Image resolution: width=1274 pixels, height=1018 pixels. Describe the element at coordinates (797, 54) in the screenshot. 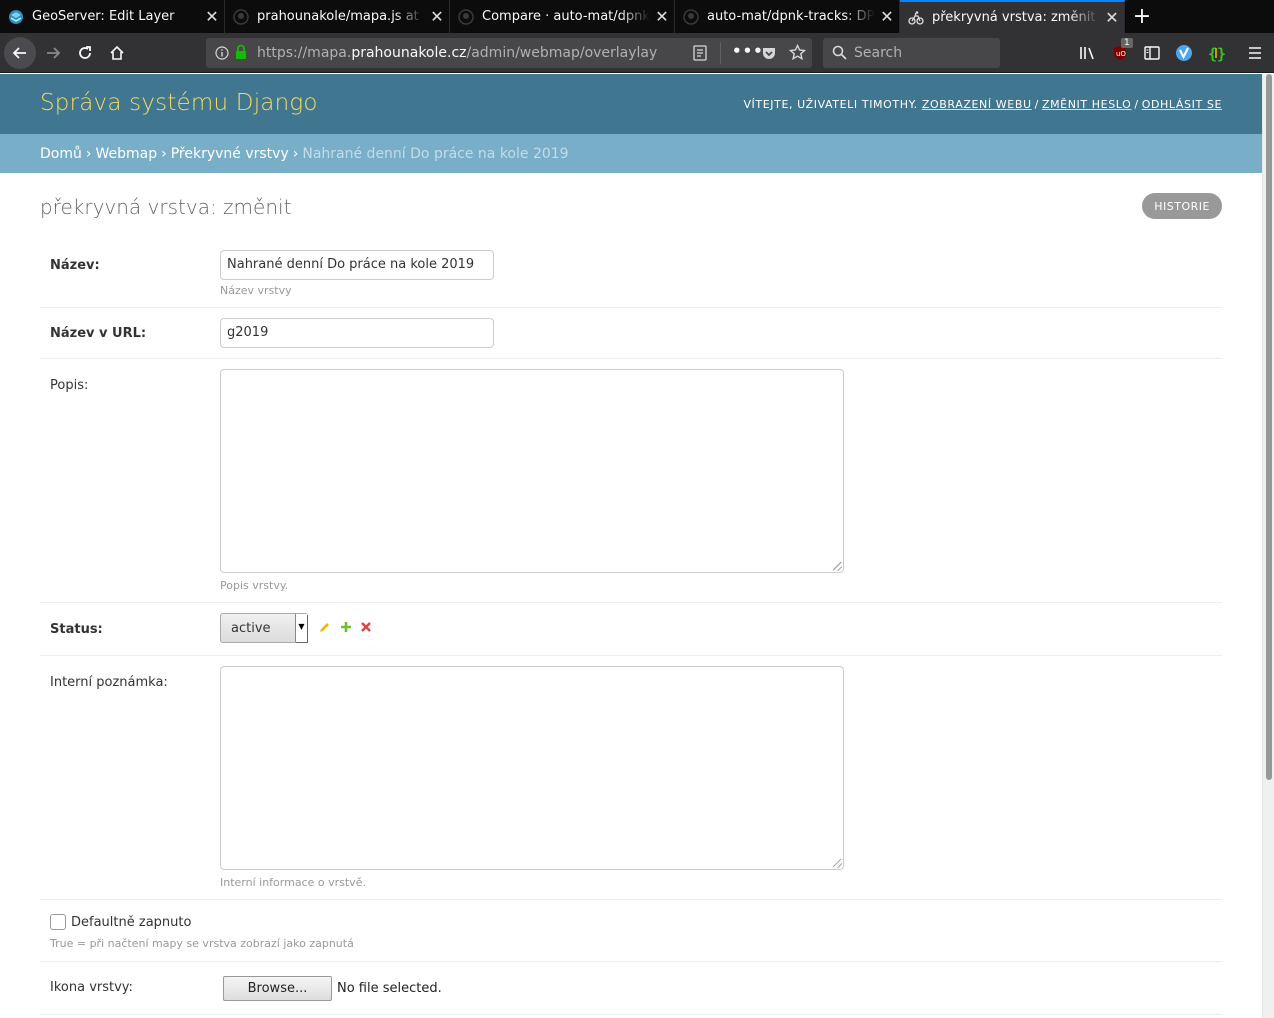

I see `bookmark-star-icon` at that location.